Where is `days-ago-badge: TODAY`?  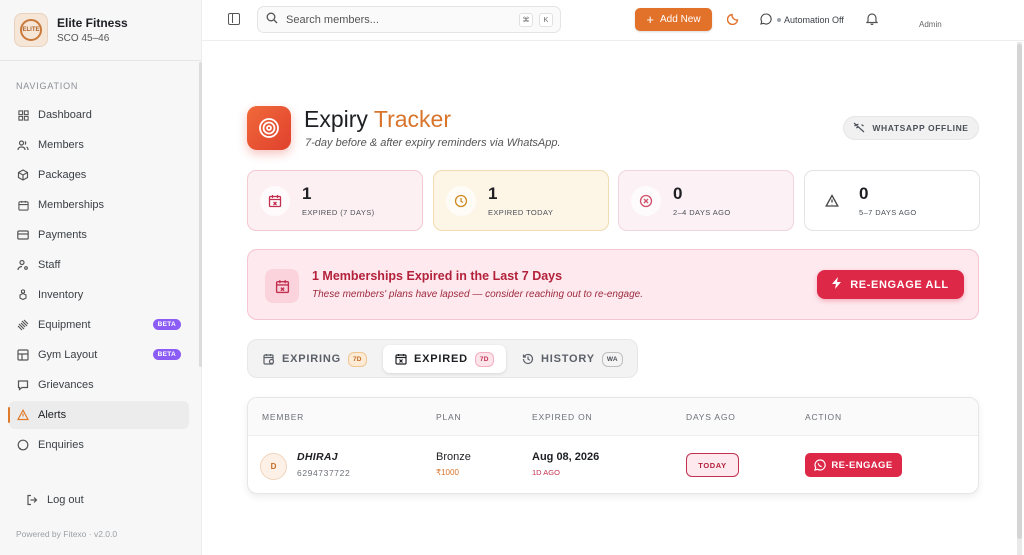
days-ago-badge: TODAY is located at coordinates (712, 465).